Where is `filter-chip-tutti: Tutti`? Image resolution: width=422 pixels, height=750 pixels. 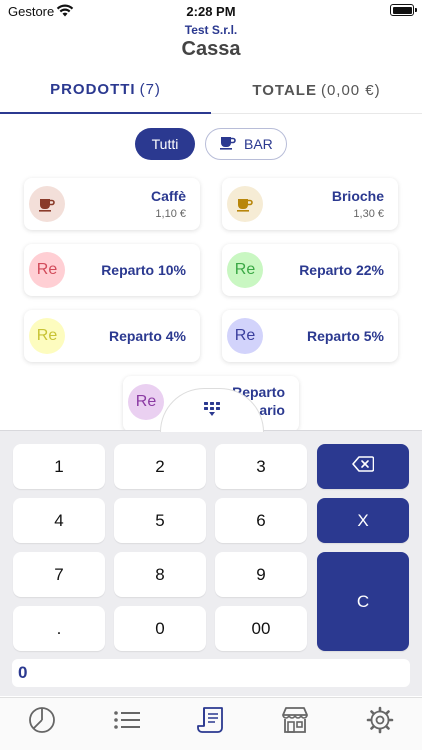 filter-chip-tutti: Tutti is located at coordinates (165, 144).